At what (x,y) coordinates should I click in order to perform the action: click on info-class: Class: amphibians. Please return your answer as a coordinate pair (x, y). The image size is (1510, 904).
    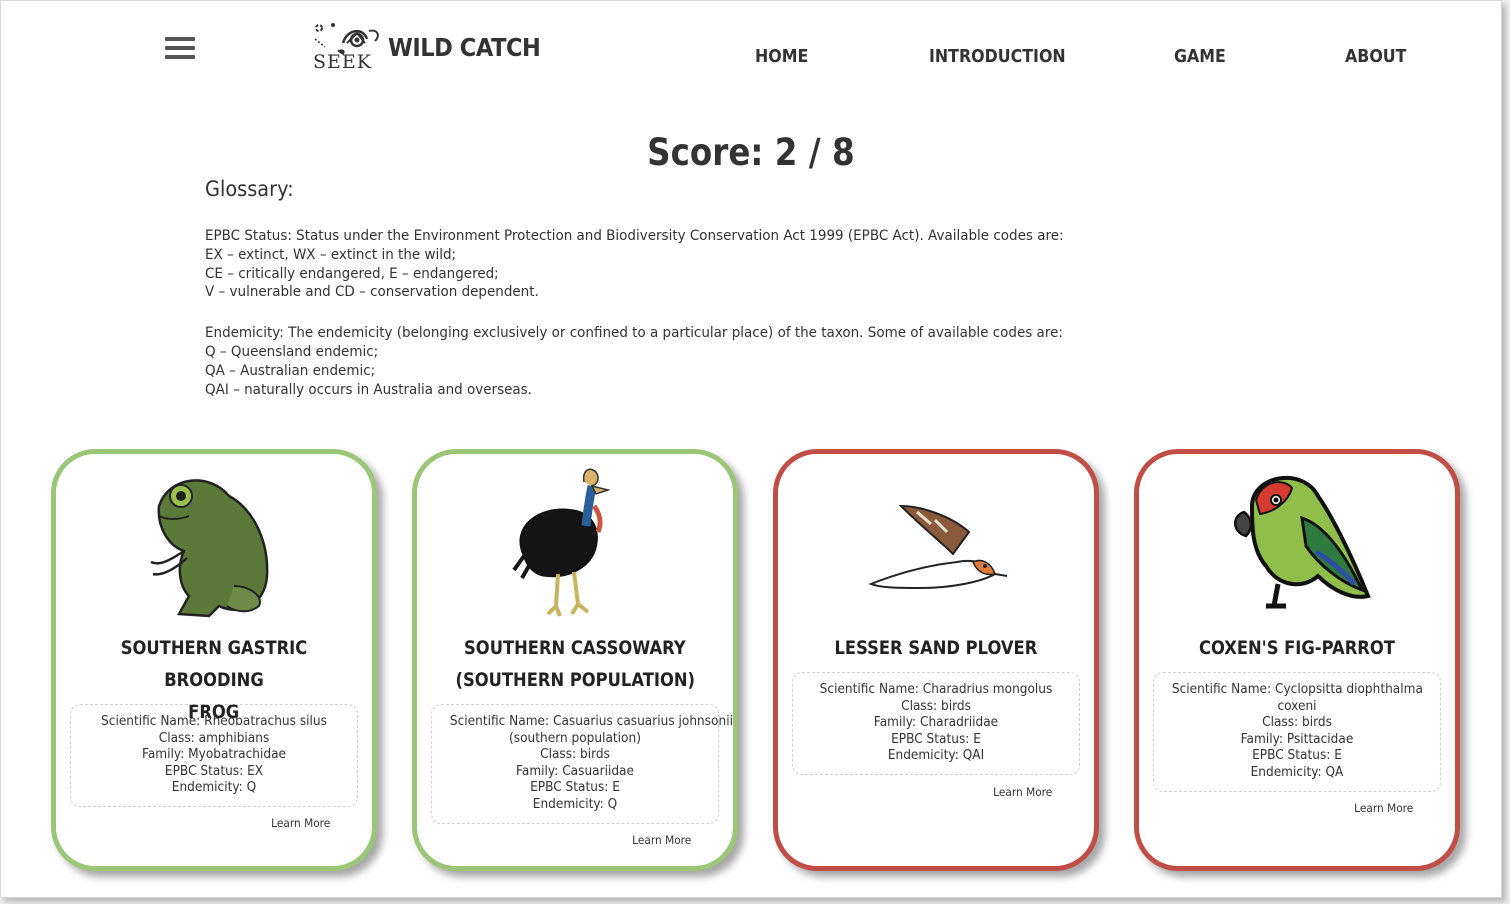
    Looking at the image, I should click on (214, 737).